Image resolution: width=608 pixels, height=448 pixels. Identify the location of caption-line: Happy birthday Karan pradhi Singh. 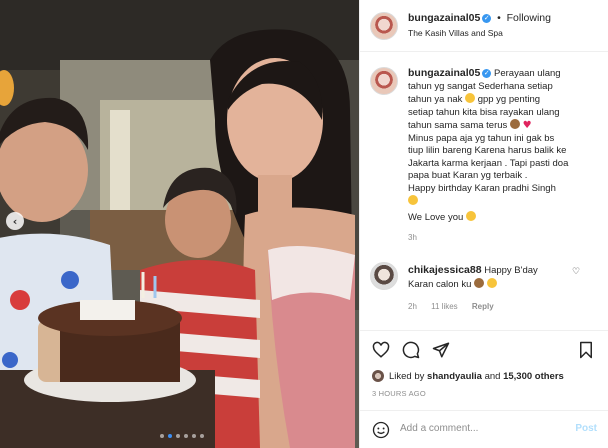
(482, 188).